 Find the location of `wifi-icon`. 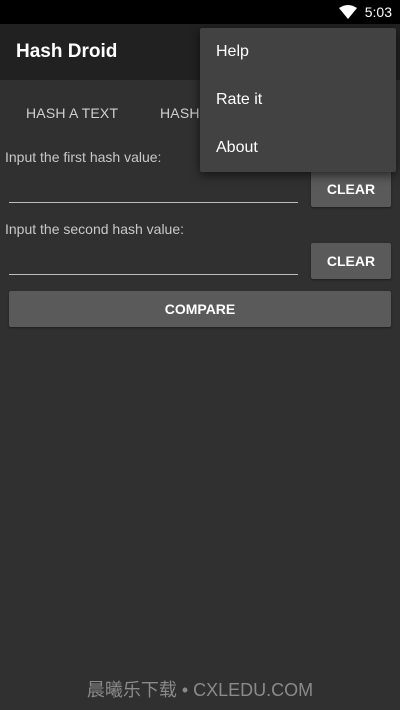

wifi-icon is located at coordinates (347, 12).